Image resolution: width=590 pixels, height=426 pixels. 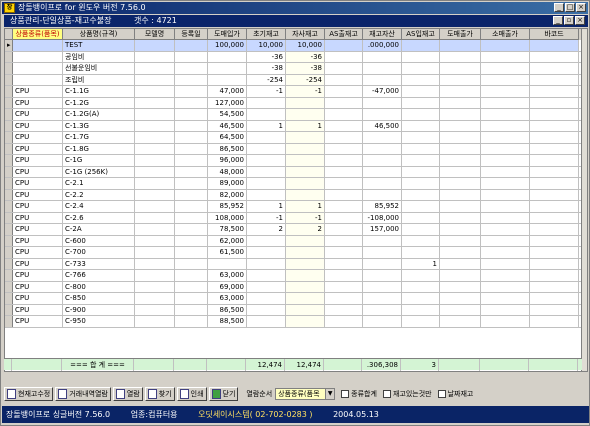 I want to click on column-header: 도매출가, so click(x=460, y=34).